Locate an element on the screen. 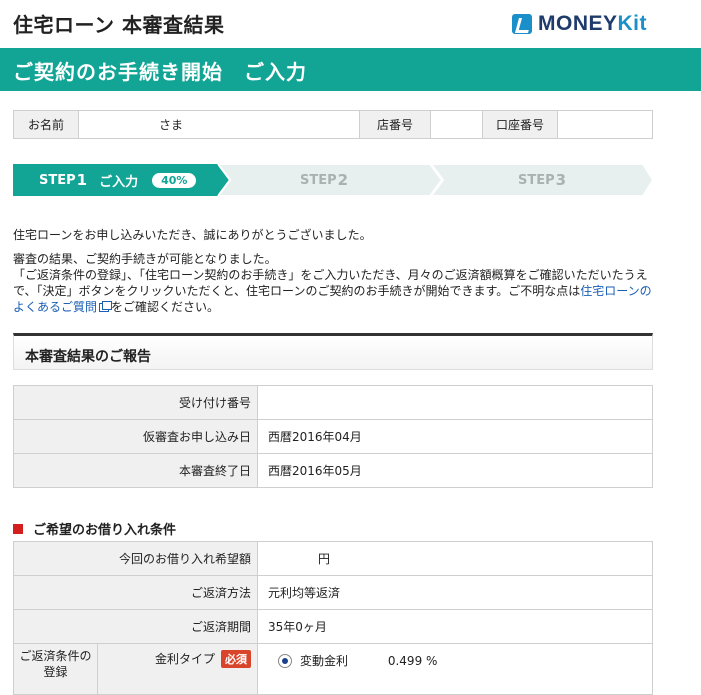  page-header: 住宅ローン 本審査結果 MONEYKit is located at coordinates (350, 24).